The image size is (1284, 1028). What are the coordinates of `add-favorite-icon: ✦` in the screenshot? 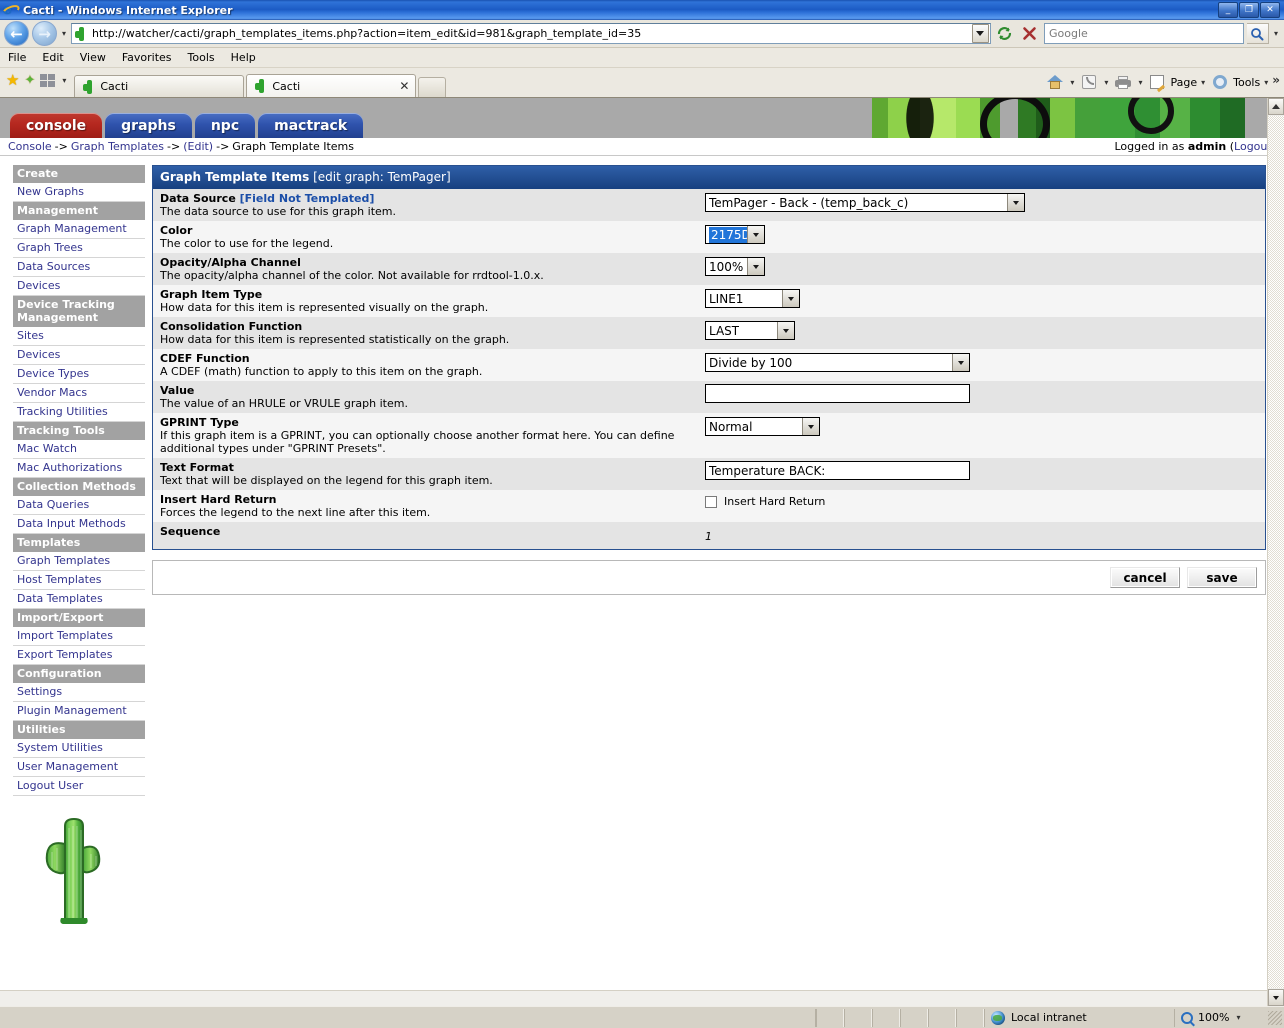 It's located at (29, 80).